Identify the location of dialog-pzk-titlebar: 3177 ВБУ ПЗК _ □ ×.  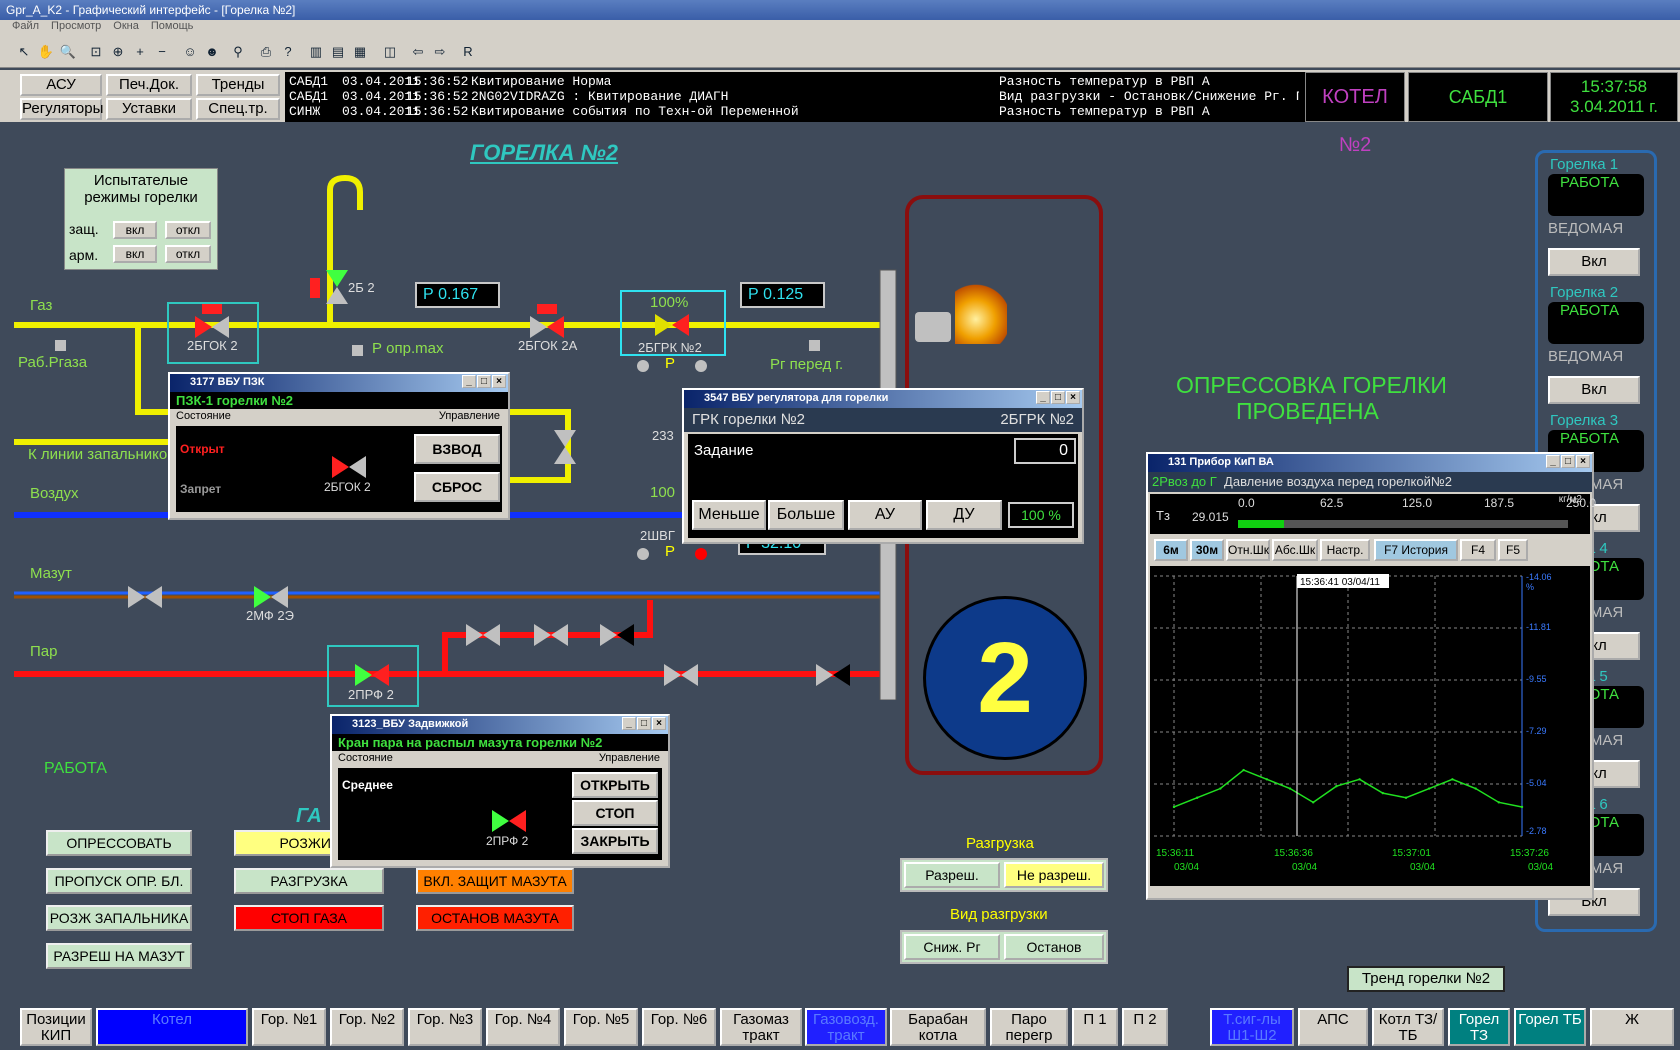
(339, 383).